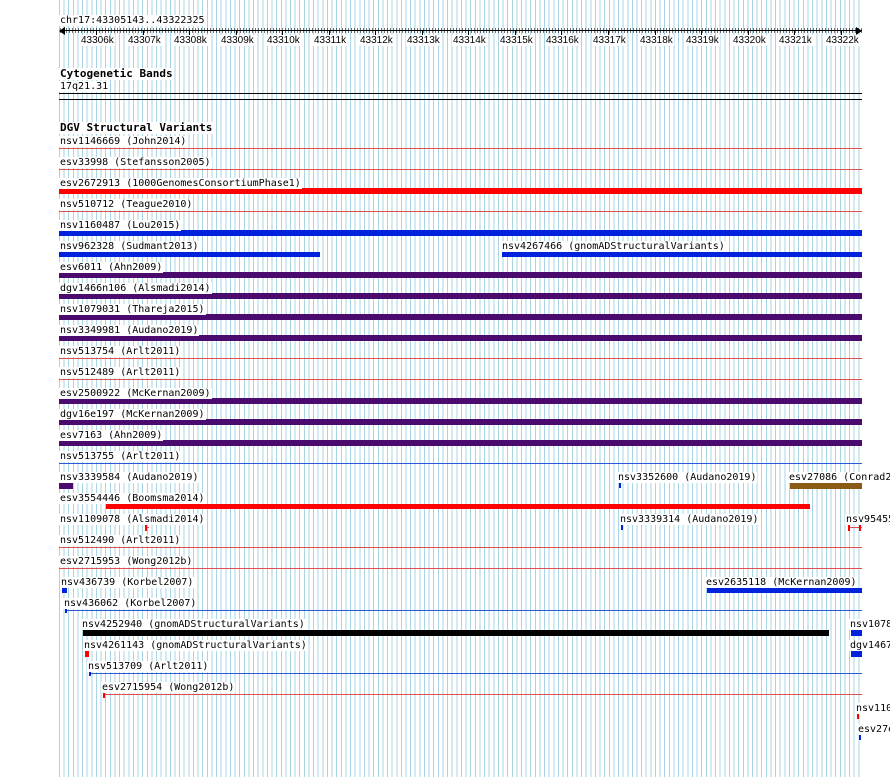 Image resolution: width=890 pixels, height=777 pixels. What do you see at coordinates (859, 31) in the screenshot?
I see `ruler-right-arrow-icon` at bounding box center [859, 31].